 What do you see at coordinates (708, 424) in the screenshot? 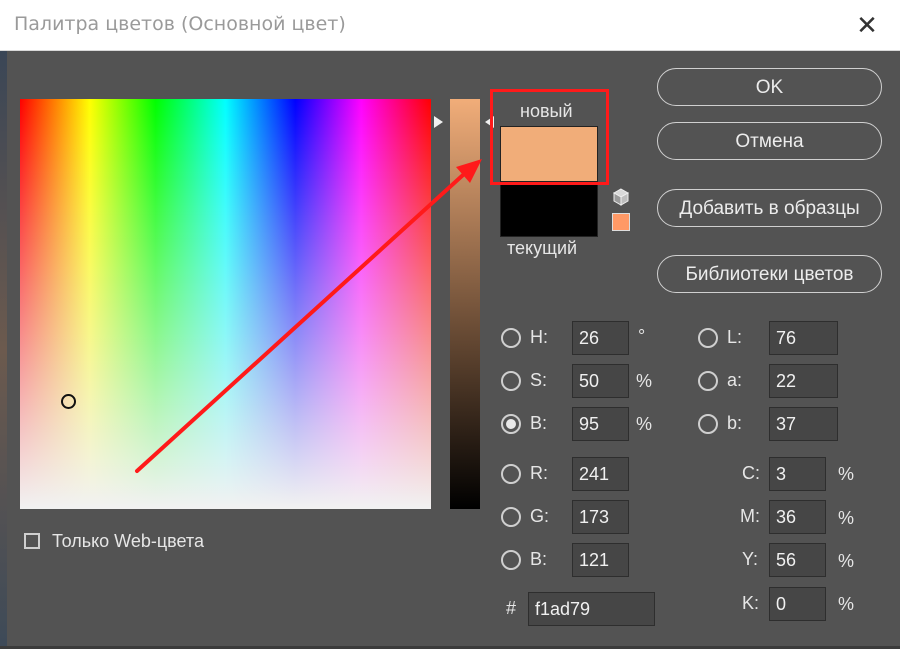
I see `radio-lab-b` at bounding box center [708, 424].